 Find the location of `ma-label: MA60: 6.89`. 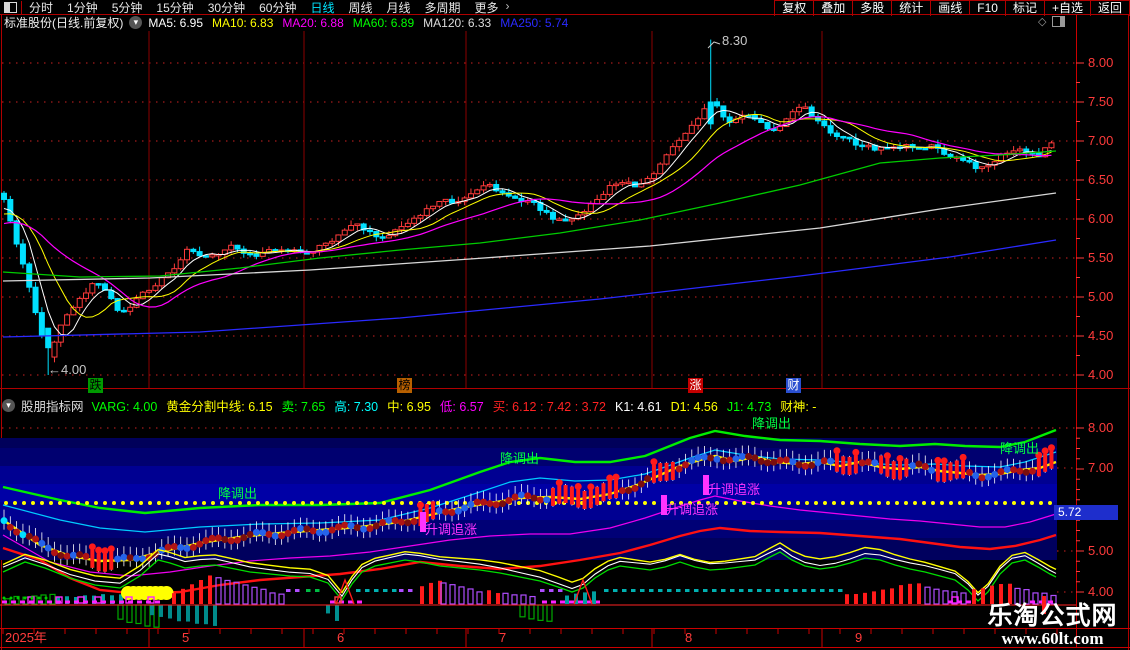

ma-label: MA60: 6.89 is located at coordinates (383, 22).